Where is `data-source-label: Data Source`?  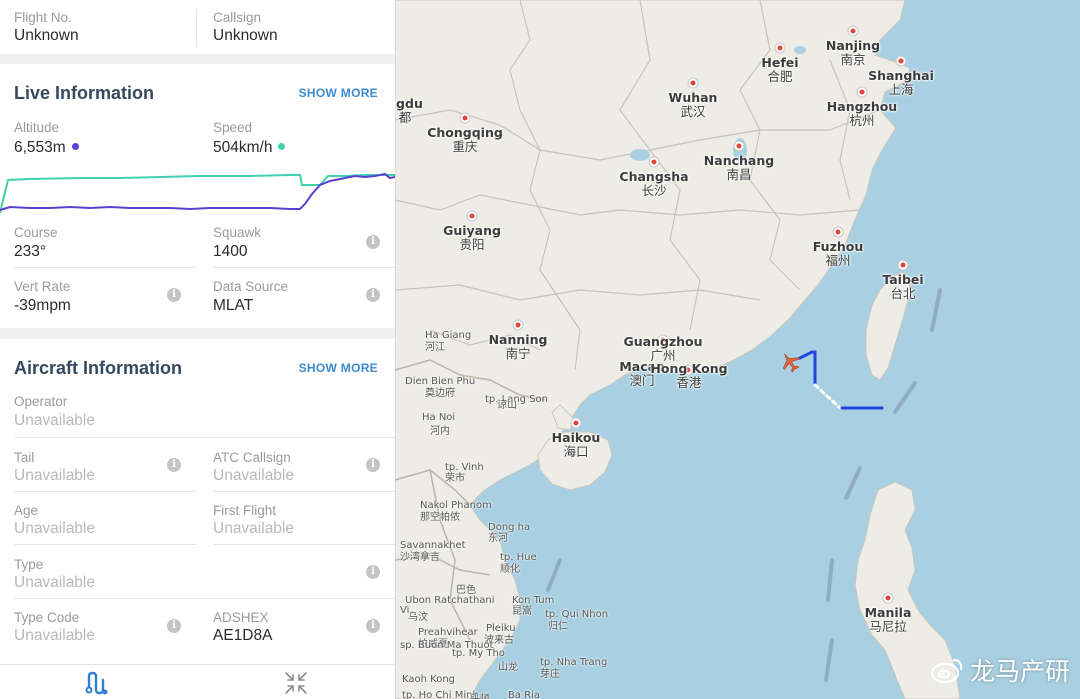 data-source-label: Data Source is located at coordinates (251, 286).